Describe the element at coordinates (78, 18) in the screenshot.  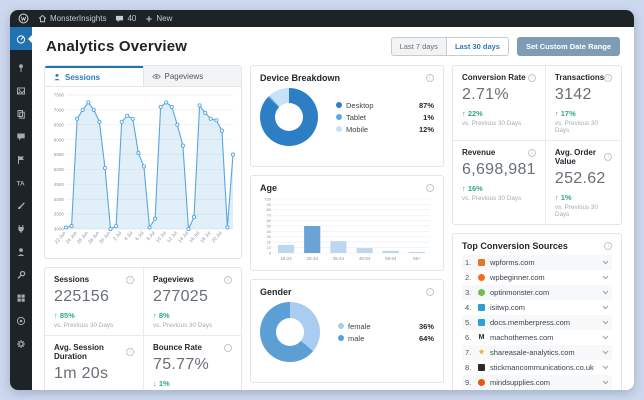
I see `site-name: MonsterInsights` at that location.